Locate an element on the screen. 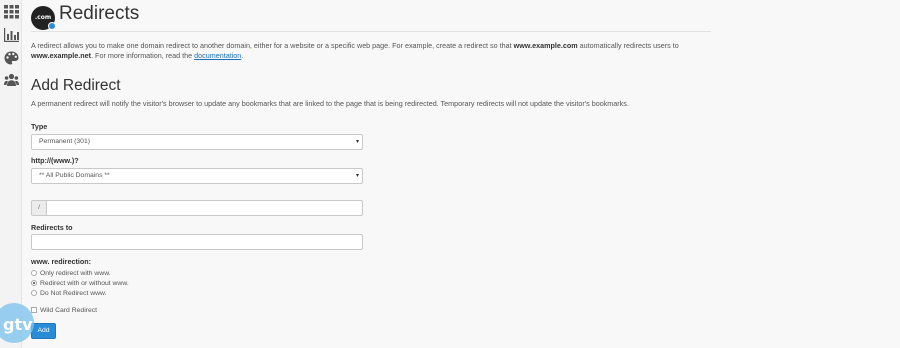 This screenshot has height=348, width=900. redirects-to-input is located at coordinates (197, 242).